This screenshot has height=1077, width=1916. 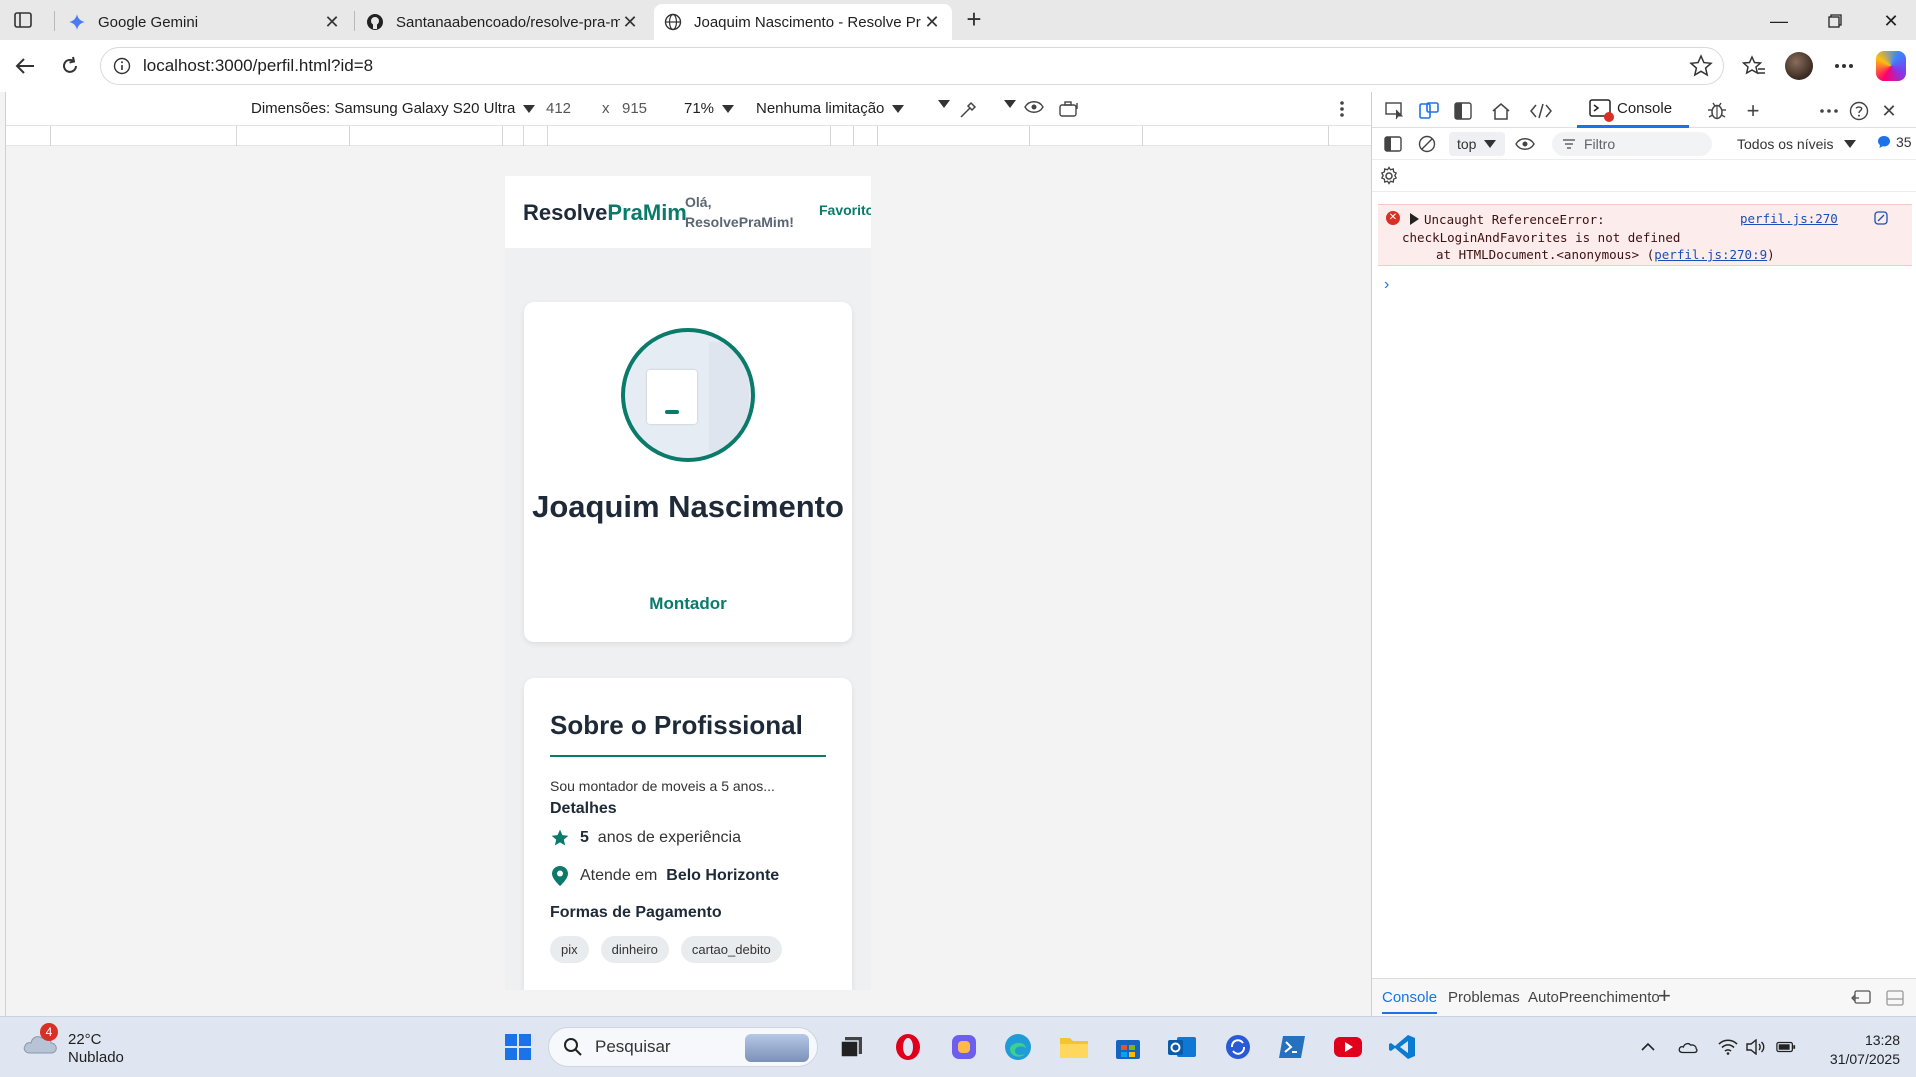 What do you see at coordinates (1633, 110) in the screenshot?
I see `tab-console: Console` at bounding box center [1633, 110].